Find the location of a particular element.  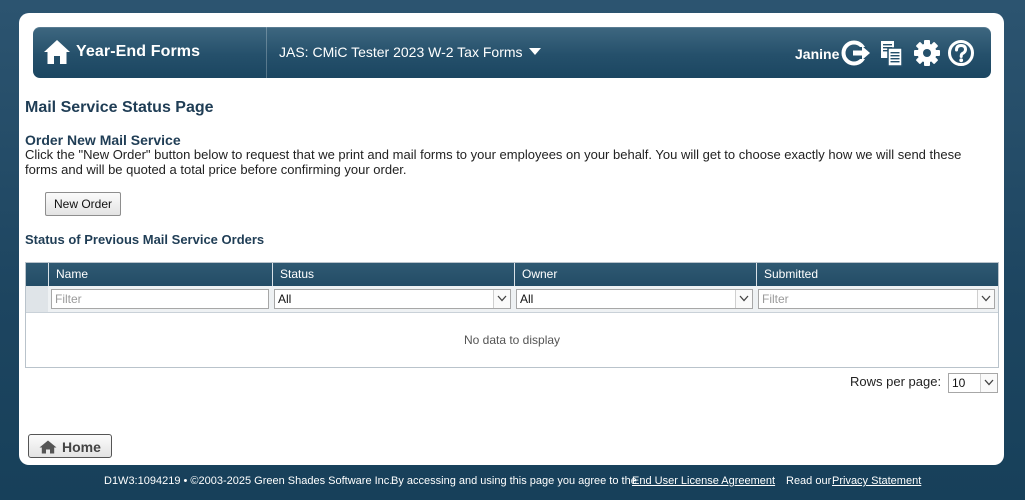

new-order-button: New Order is located at coordinates (83, 204).